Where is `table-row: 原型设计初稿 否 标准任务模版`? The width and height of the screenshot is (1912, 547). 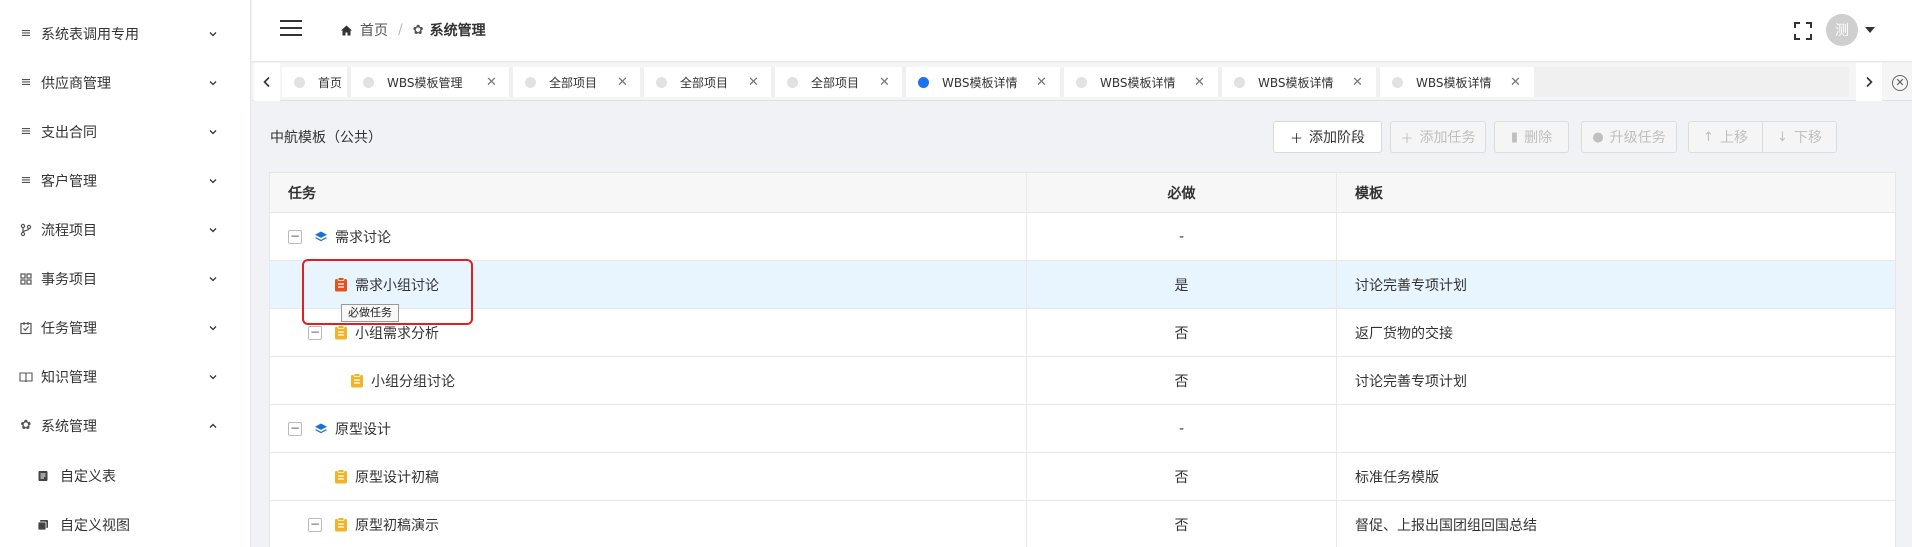 table-row: 原型设计初稿 否 标准任务模版 is located at coordinates (1082, 477).